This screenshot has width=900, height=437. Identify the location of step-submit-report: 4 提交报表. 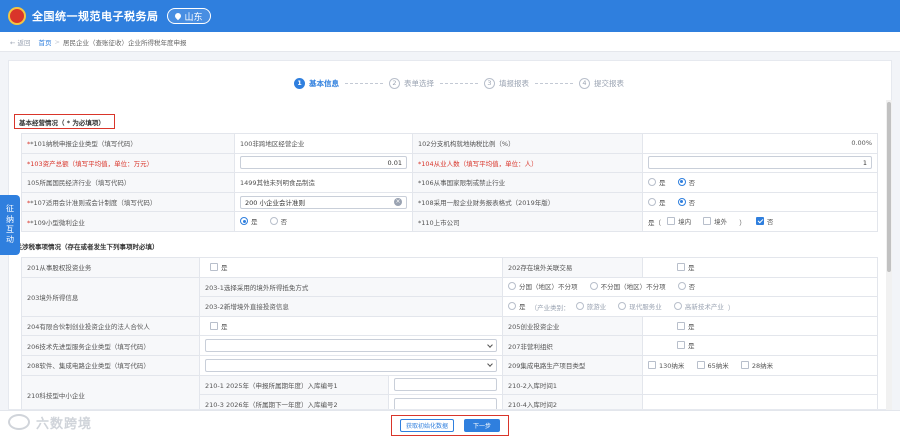
(601, 83).